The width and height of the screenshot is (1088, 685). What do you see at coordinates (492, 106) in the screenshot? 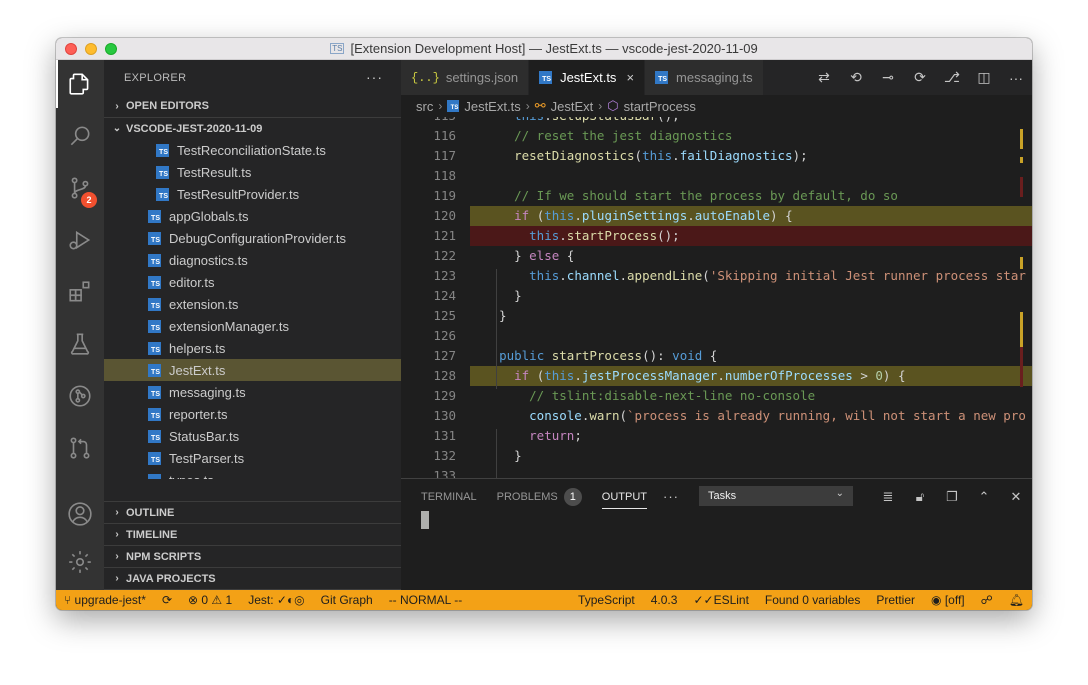
I see `breadcrumb-file: JestExt.ts` at bounding box center [492, 106].